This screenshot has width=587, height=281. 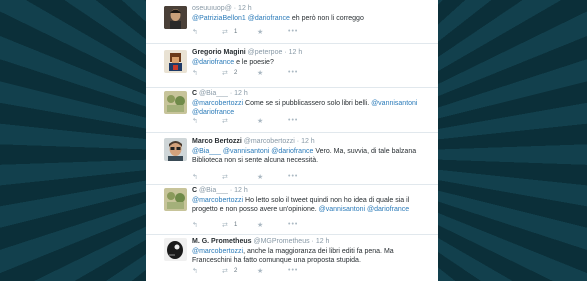 I want to click on mention-link: @Bia___, so click(x=206, y=151).